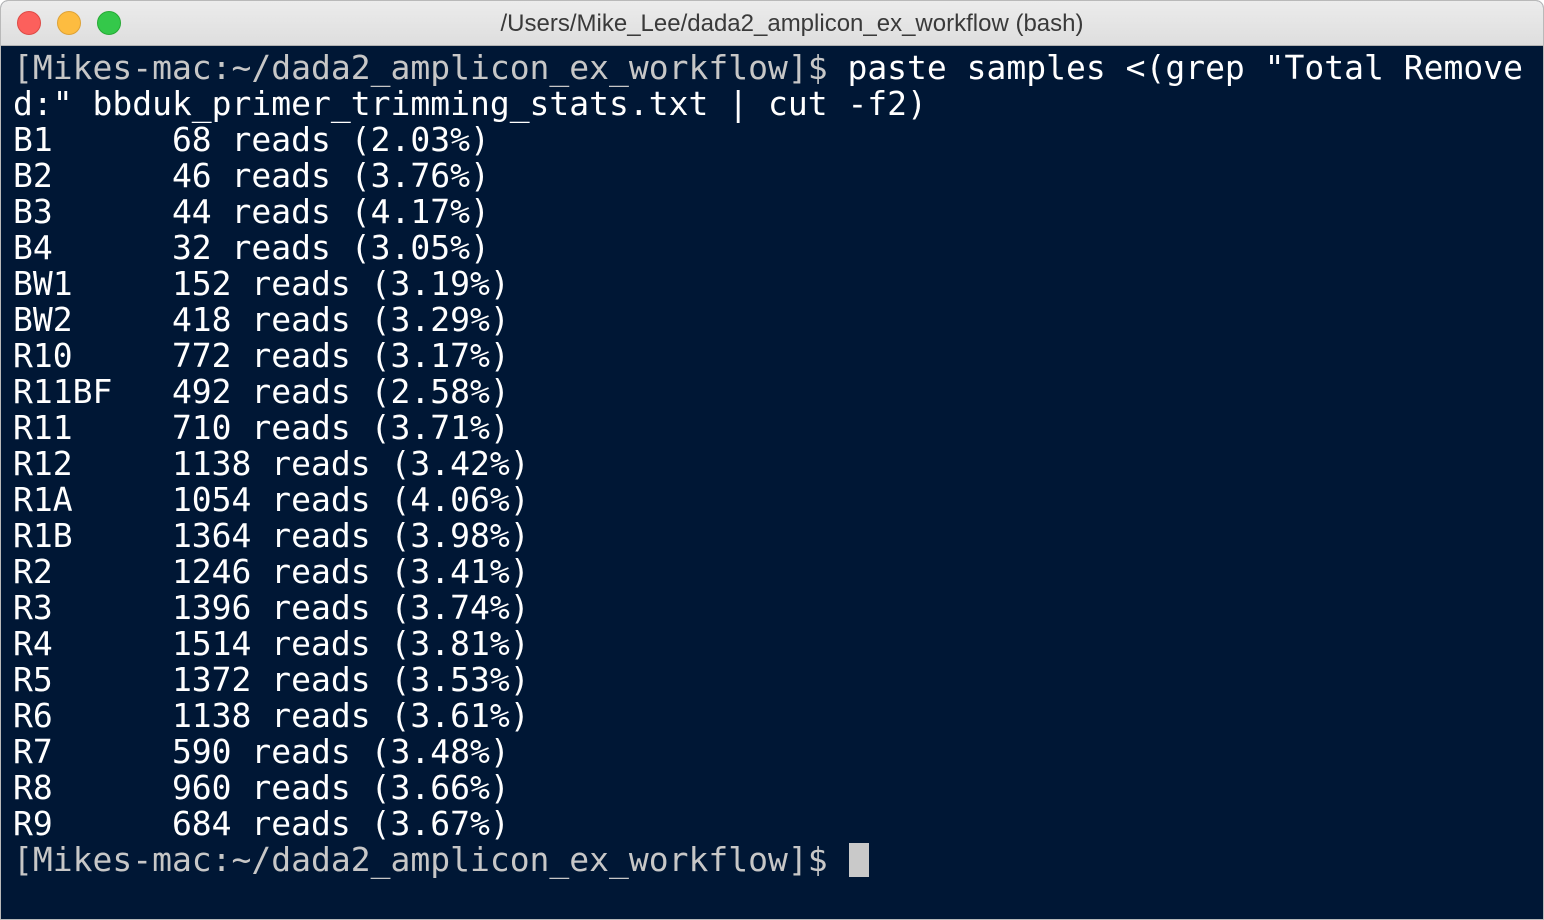  Describe the element at coordinates (271, 607) in the screenshot. I see `output-line: R3 1396 reads (3.74%)` at that location.